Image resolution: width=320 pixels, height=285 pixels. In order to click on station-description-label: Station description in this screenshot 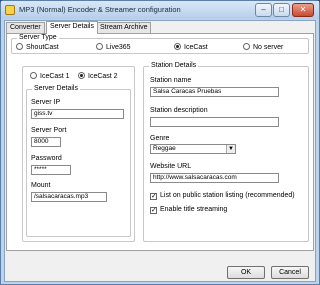, I will do `click(179, 110)`.